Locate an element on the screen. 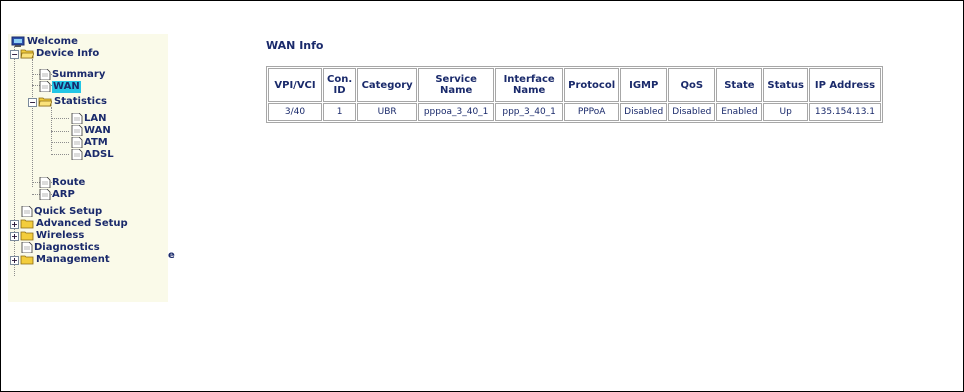 The width and height of the screenshot is (964, 392). table-cell: Up is located at coordinates (785, 112).